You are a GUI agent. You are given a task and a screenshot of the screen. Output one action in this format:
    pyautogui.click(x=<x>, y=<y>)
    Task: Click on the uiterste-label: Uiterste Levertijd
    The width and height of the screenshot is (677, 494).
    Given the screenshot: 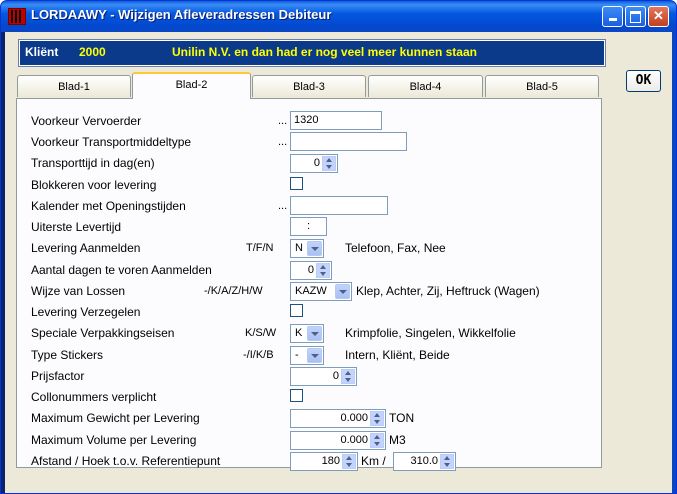 What is the action you would take?
    pyautogui.click(x=76, y=227)
    